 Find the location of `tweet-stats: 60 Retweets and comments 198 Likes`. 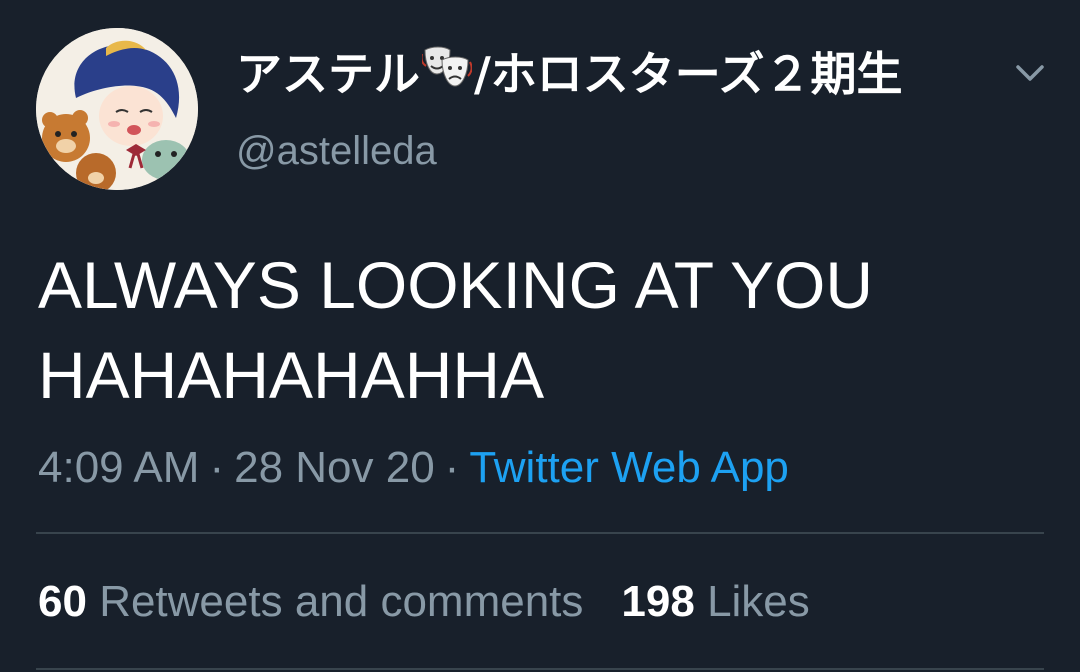

tweet-stats: 60 Retweets and comments 198 Likes is located at coordinates (424, 602).